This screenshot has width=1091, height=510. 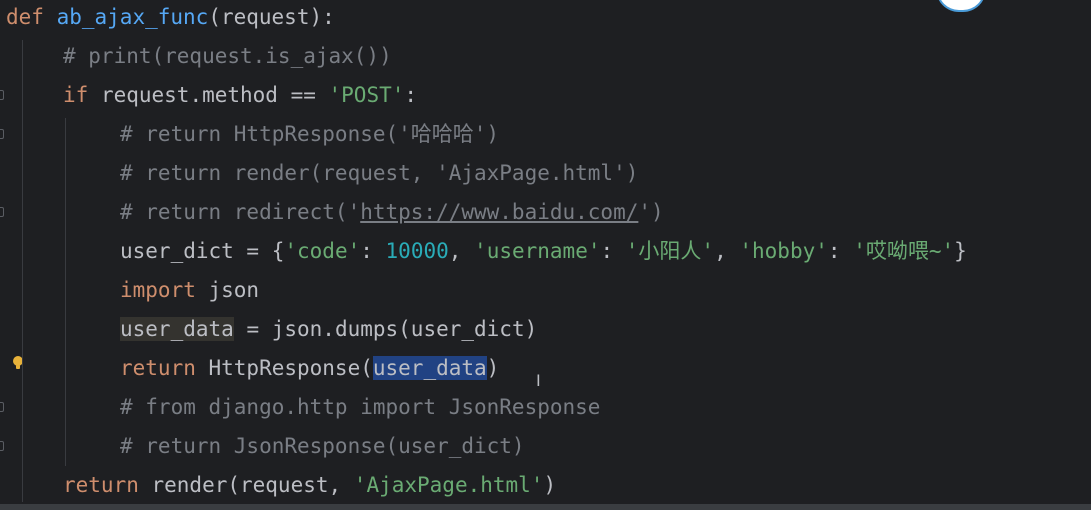 I want to click on code-token: user_dict = {, so click(x=202, y=251).